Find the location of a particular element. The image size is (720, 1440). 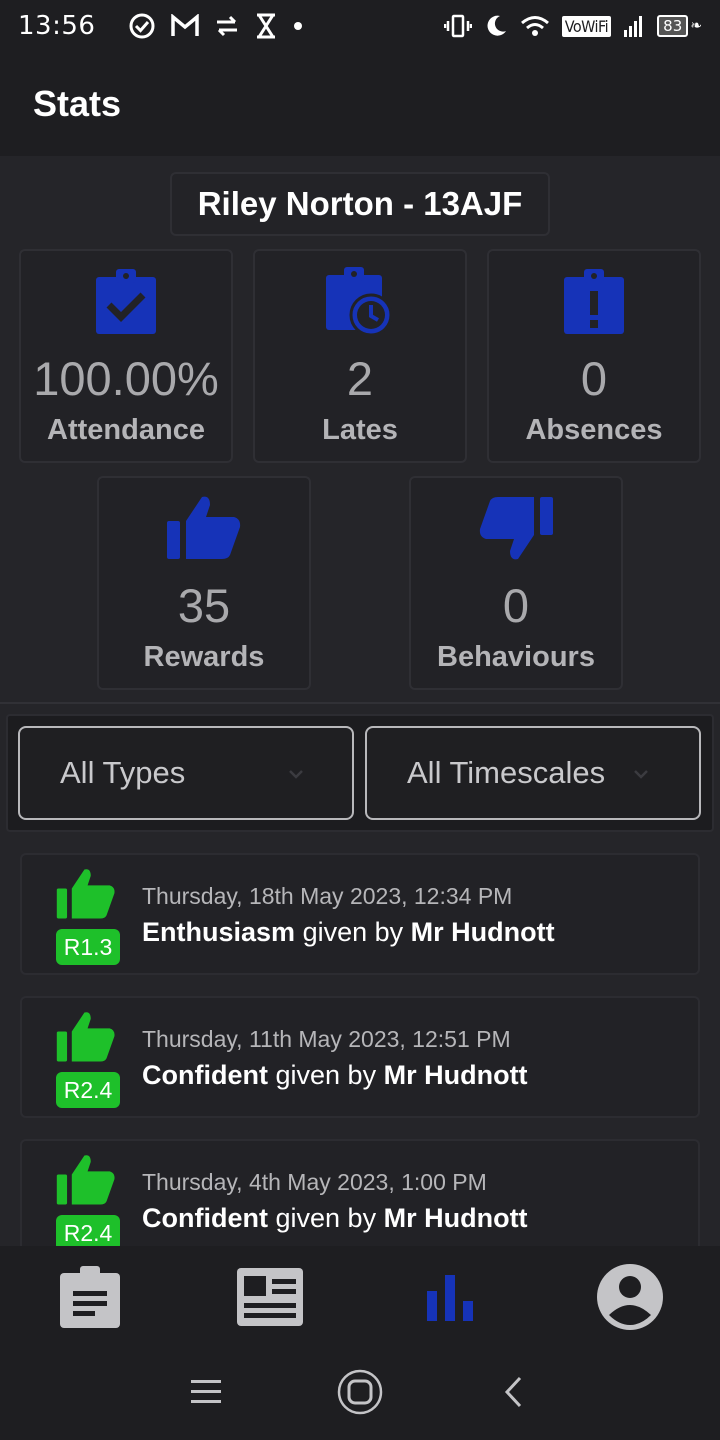

reward-code-badge: R1.3 is located at coordinates (88, 947).